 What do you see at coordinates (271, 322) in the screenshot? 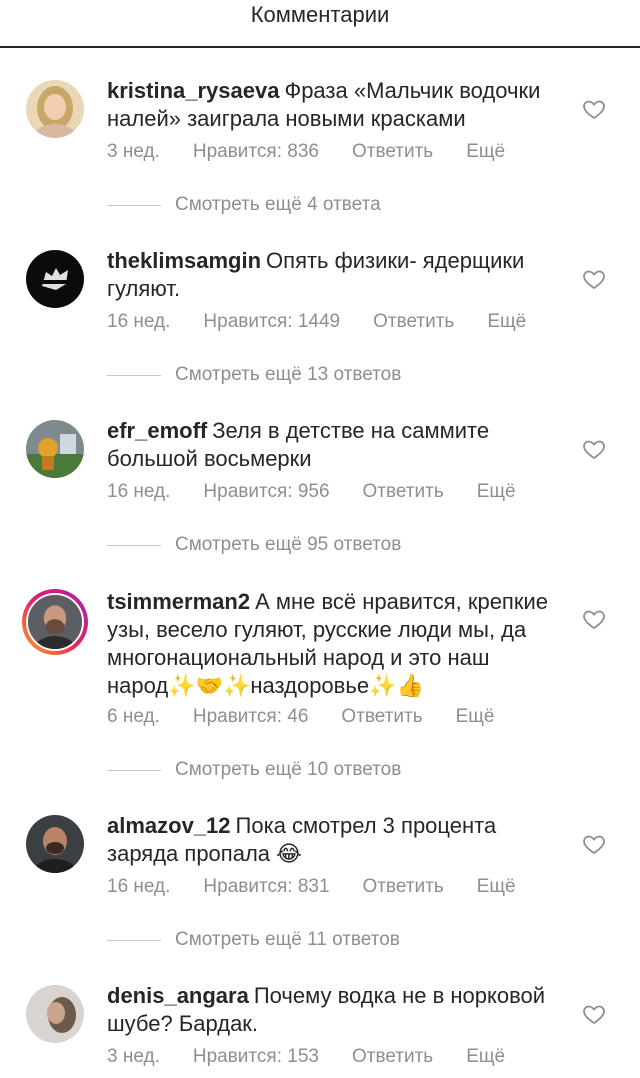
I see `comment-likes: Нравится: 1449` at bounding box center [271, 322].